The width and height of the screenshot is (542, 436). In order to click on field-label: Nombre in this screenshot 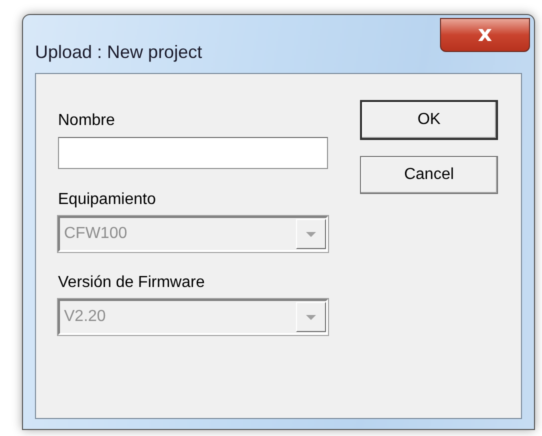, I will do `click(87, 121)`.